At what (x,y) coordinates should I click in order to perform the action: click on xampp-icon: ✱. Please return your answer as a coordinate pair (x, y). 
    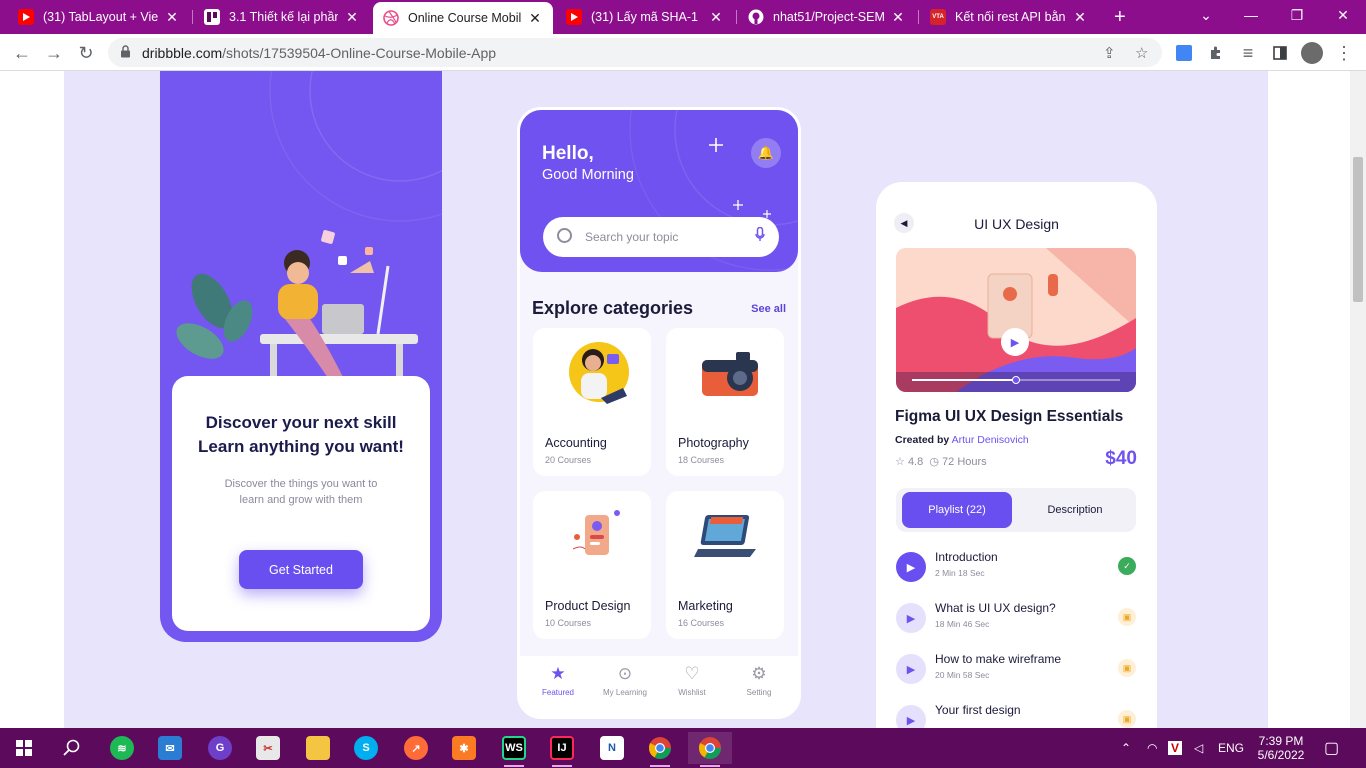
    Looking at the image, I should click on (464, 748).